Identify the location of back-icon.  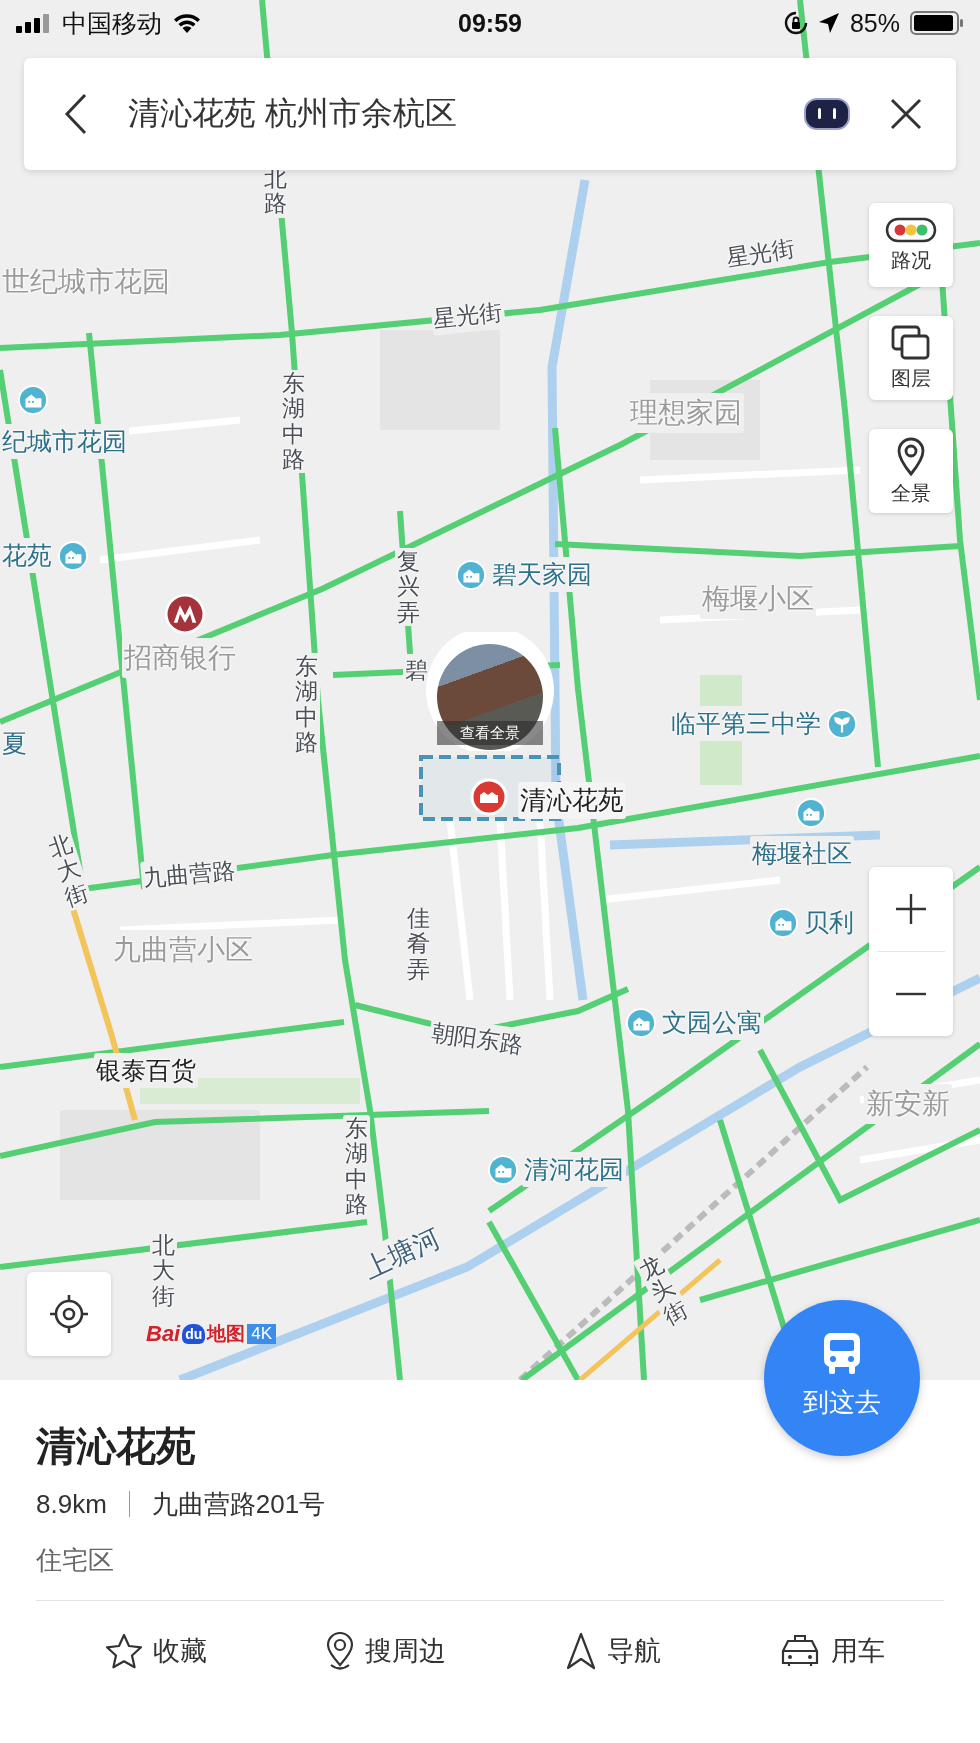
(76, 114).